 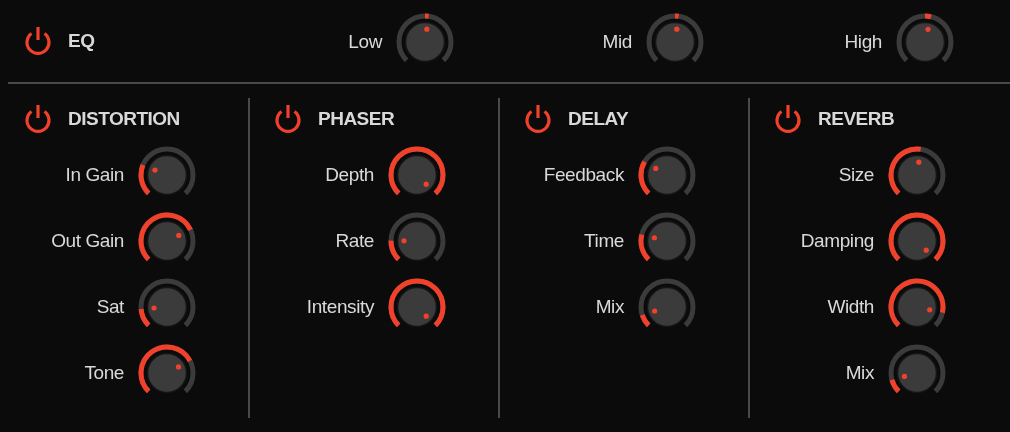 What do you see at coordinates (837, 240) in the screenshot?
I see `knob-label: Damping` at bounding box center [837, 240].